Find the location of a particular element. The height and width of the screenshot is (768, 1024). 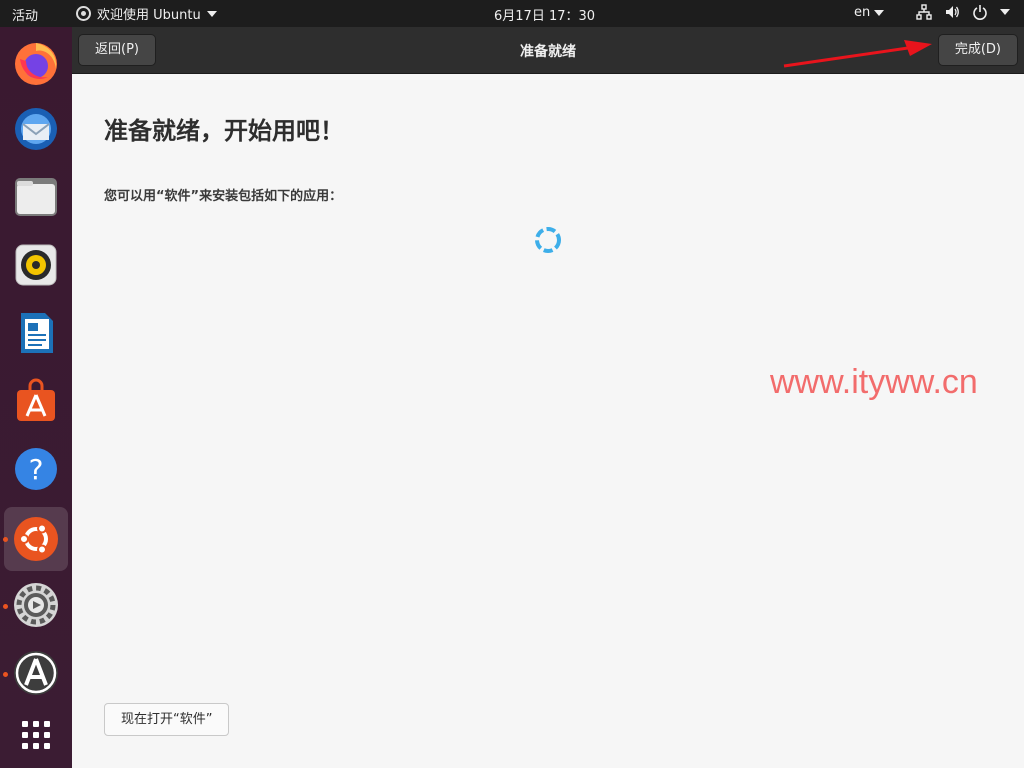

dock-item-rhythmbox is located at coordinates (36, 265).